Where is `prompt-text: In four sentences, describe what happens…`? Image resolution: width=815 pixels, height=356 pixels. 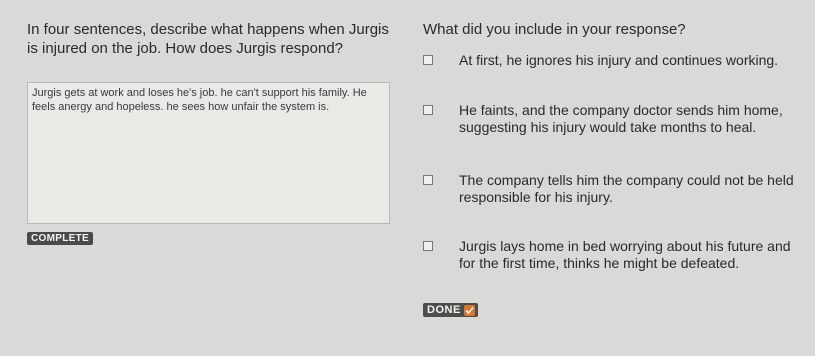
prompt-text: In four sentences, describe what happens… is located at coordinates (208, 39).